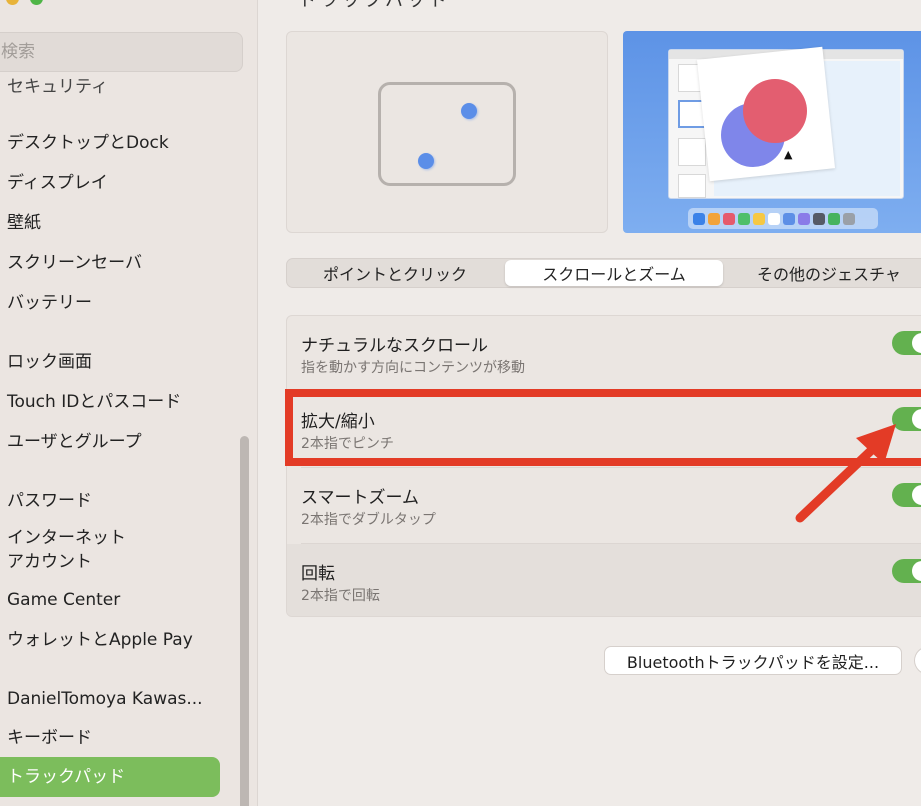 Image resolution: width=921 pixels, height=806 pixels. Describe the element at coordinates (845, 473) in the screenshot. I see `annotation-arrow-icon` at that location.